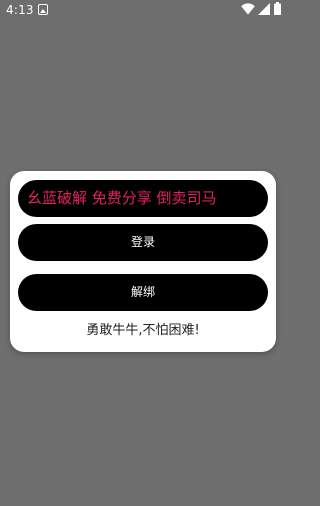  Describe the element at coordinates (20, 10) in the screenshot. I see `status-time: 4:13` at that location.